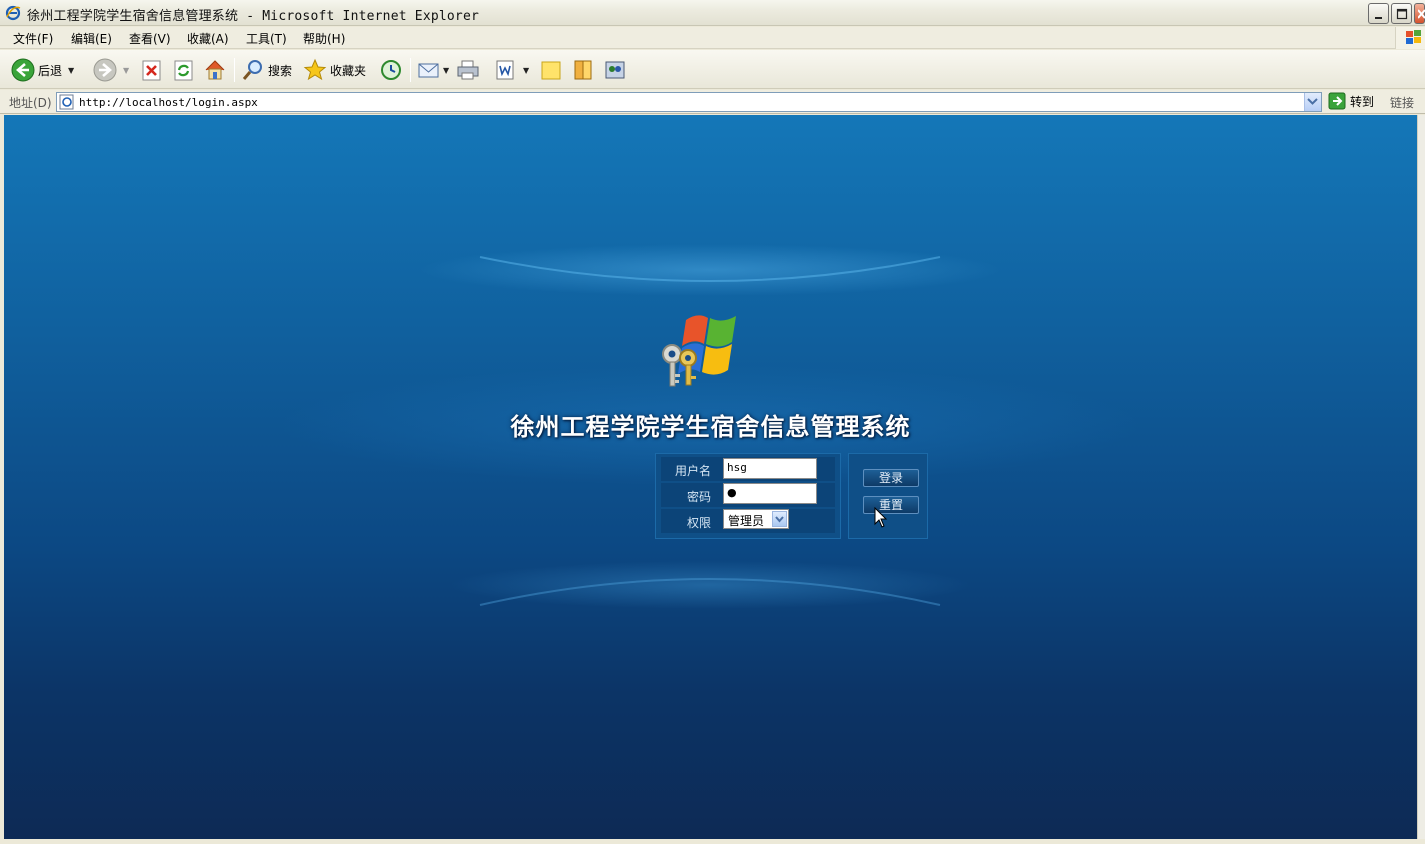  Describe the element at coordinates (428, 70) in the screenshot. I see `mail-icon` at that location.